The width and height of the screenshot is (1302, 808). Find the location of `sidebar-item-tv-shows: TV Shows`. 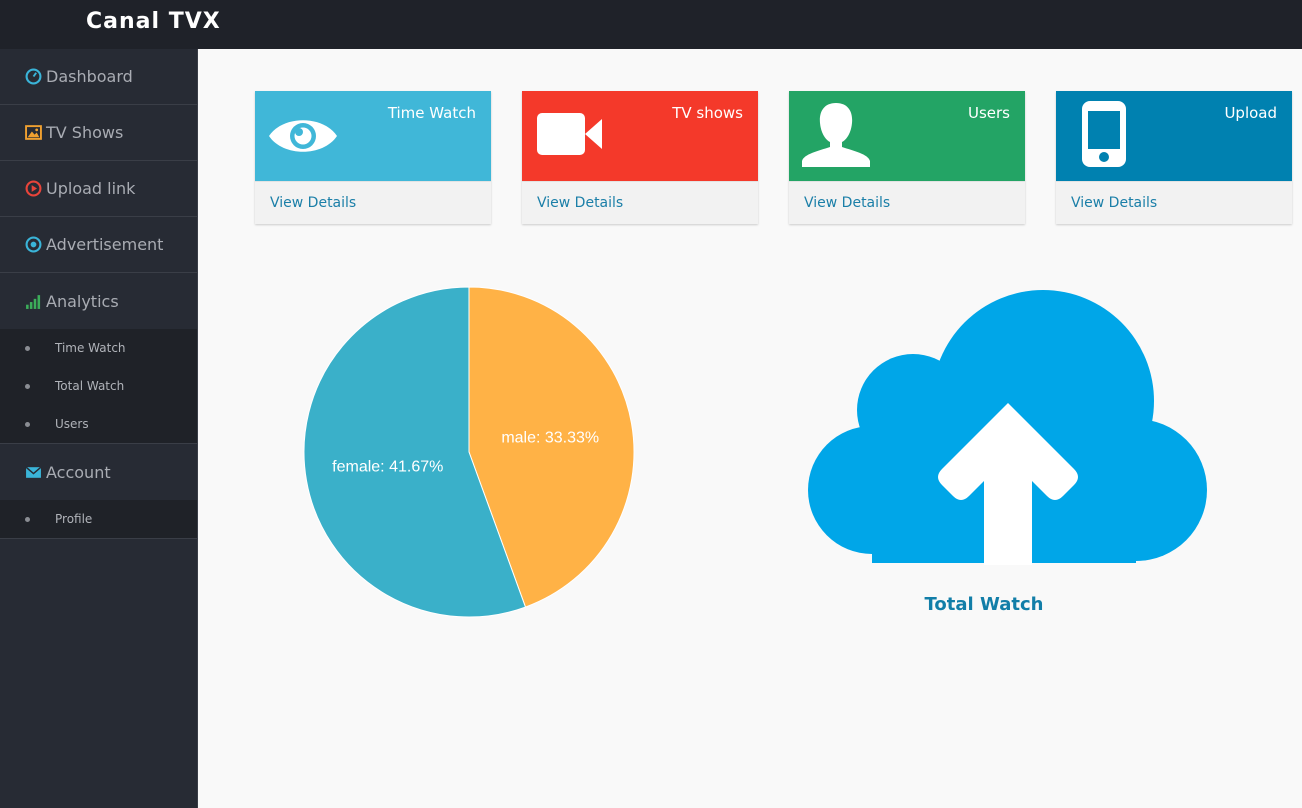

sidebar-item-tv-shows: TV Shows is located at coordinates (98, 133).